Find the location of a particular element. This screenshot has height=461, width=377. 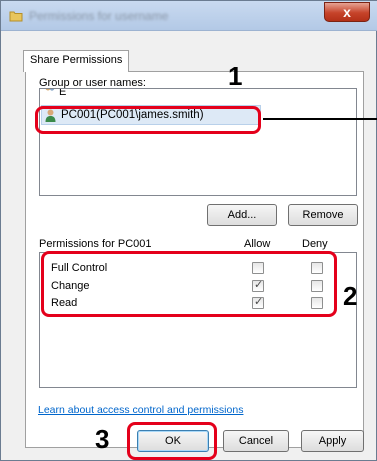

close-icon: x is located at coordinates (347, 12).